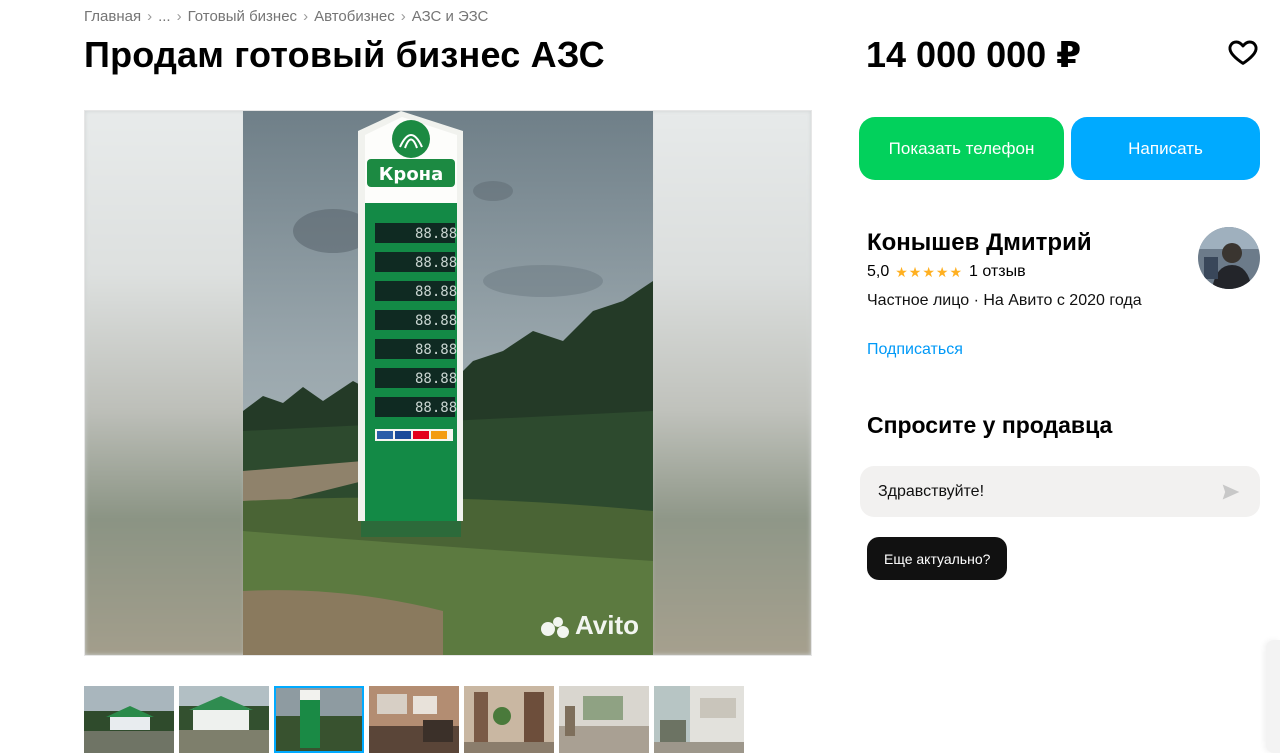 Image resolution: width=1280 pixels, height=753 pixels. Describe the element at coordinates (979, 243) in the screenshot. I see `seller-name: Конышев Дмитрий` at that location.